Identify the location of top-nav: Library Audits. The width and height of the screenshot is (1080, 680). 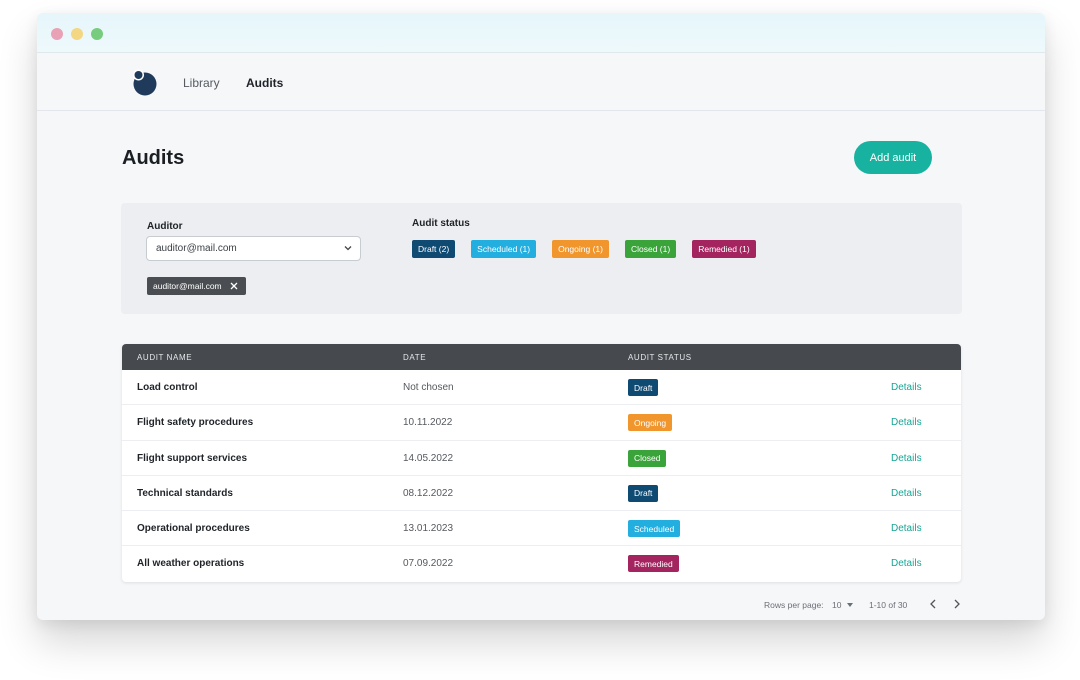
(541, 82).